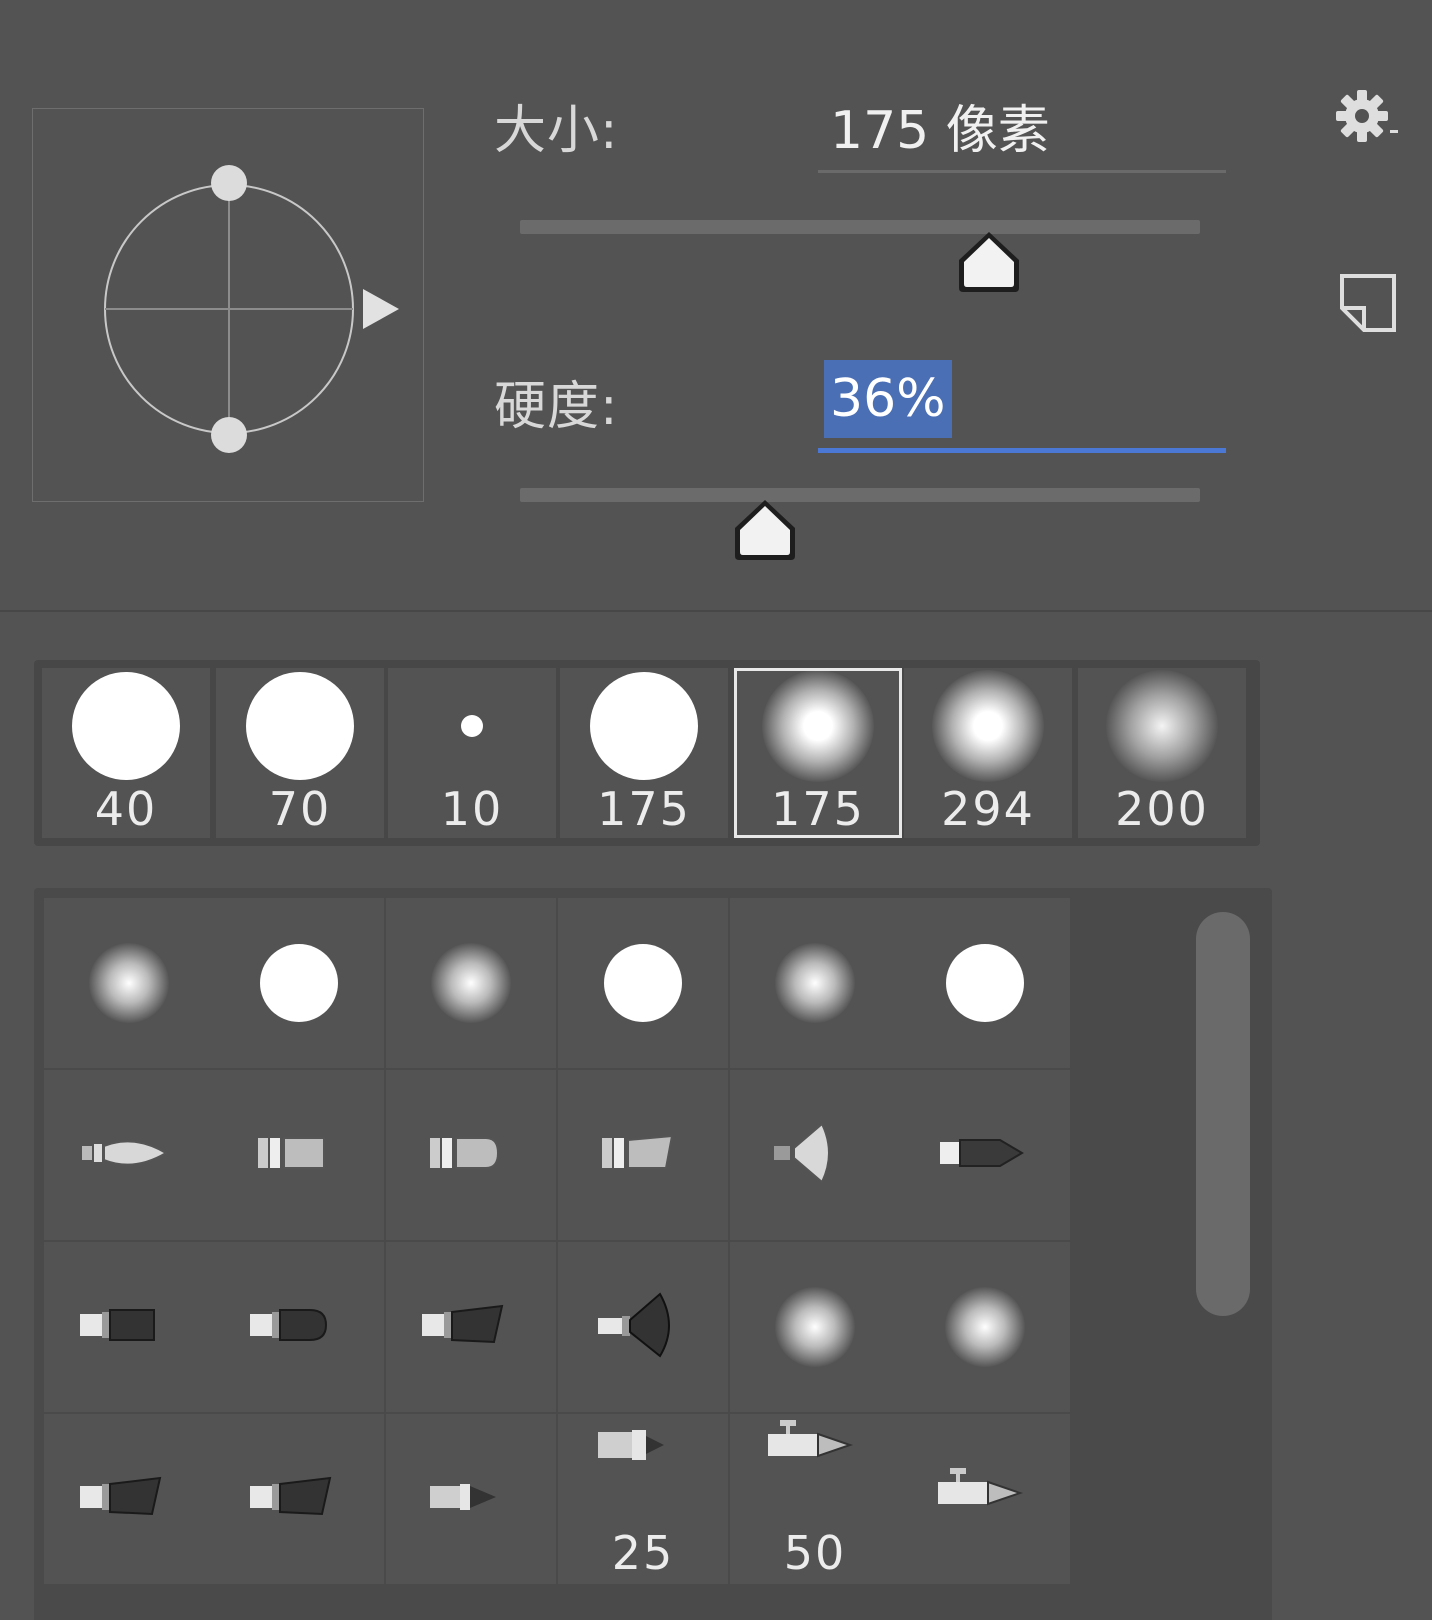 The height and width of the screenshot is (1620, 1432). I want to click on new-preset-icon, so click(1368, 303).